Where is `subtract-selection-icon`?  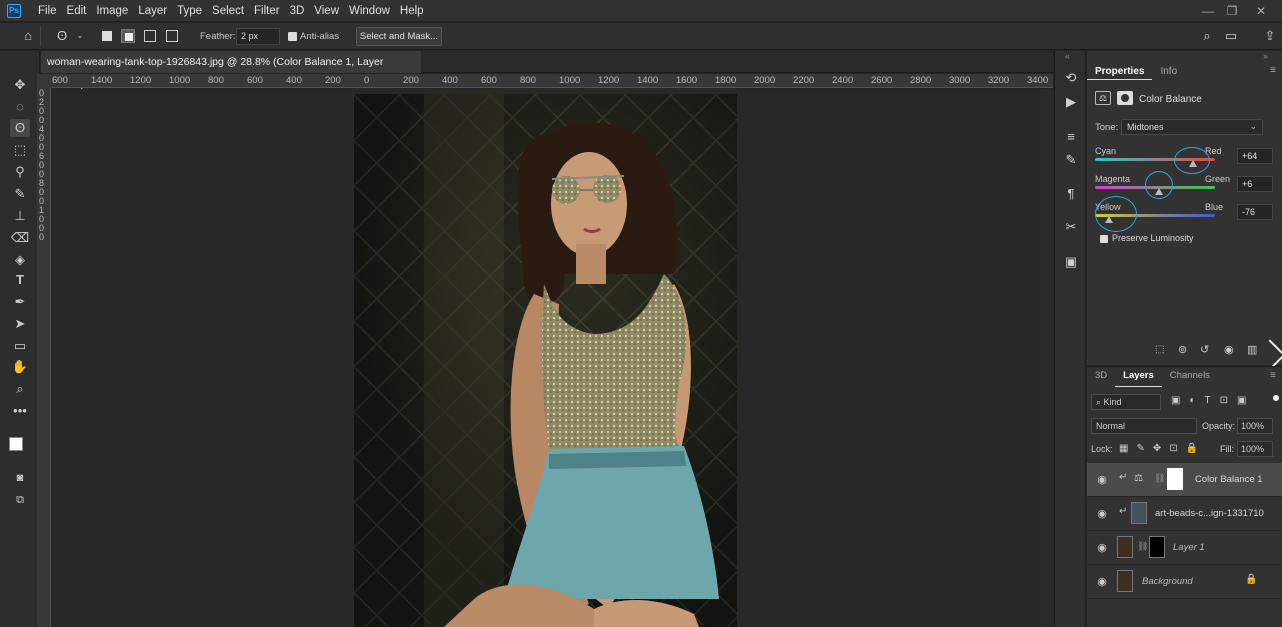
subtract-selection-icon is located at coordinates (150, 36).